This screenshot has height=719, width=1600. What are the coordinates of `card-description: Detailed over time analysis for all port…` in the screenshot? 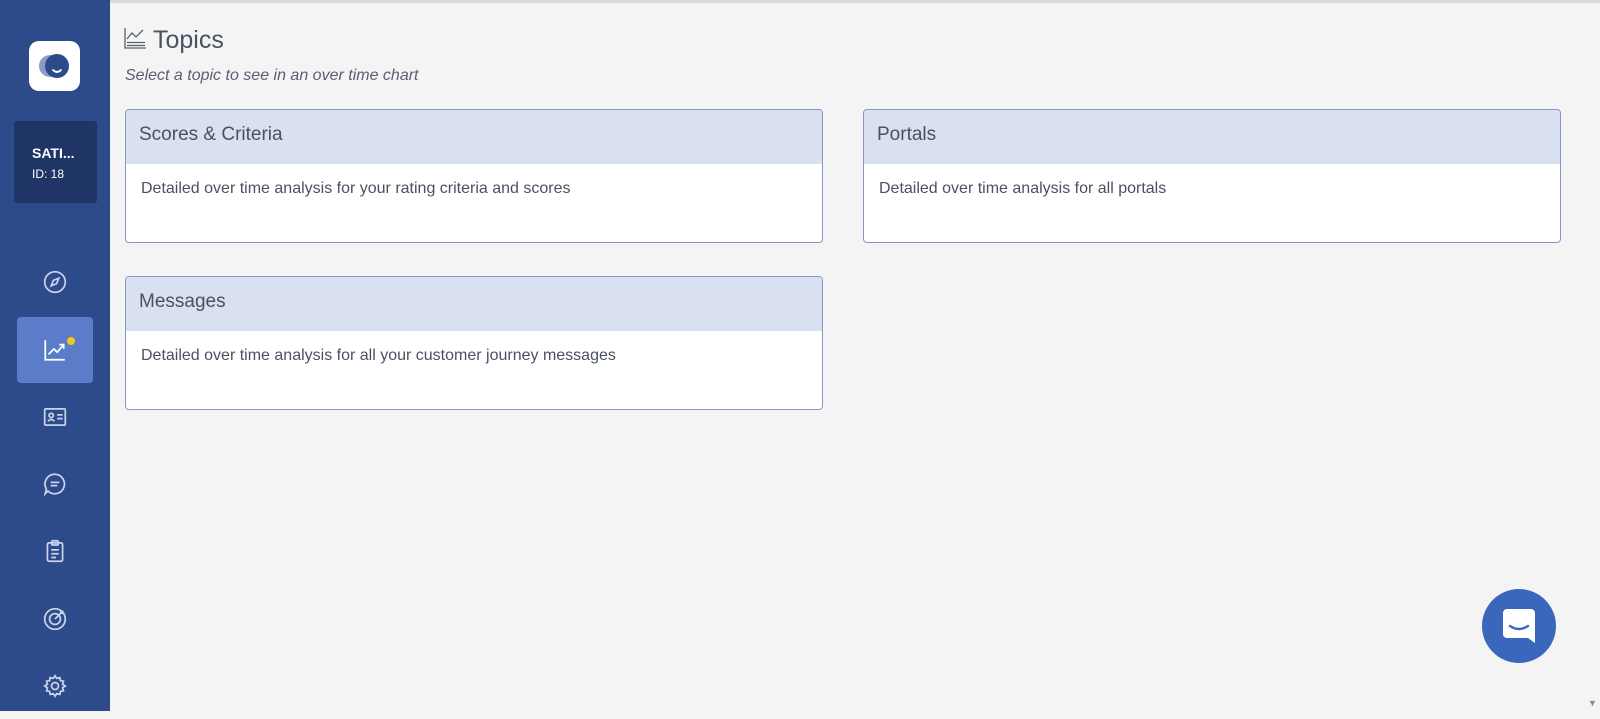 It's located at (1023, 188).